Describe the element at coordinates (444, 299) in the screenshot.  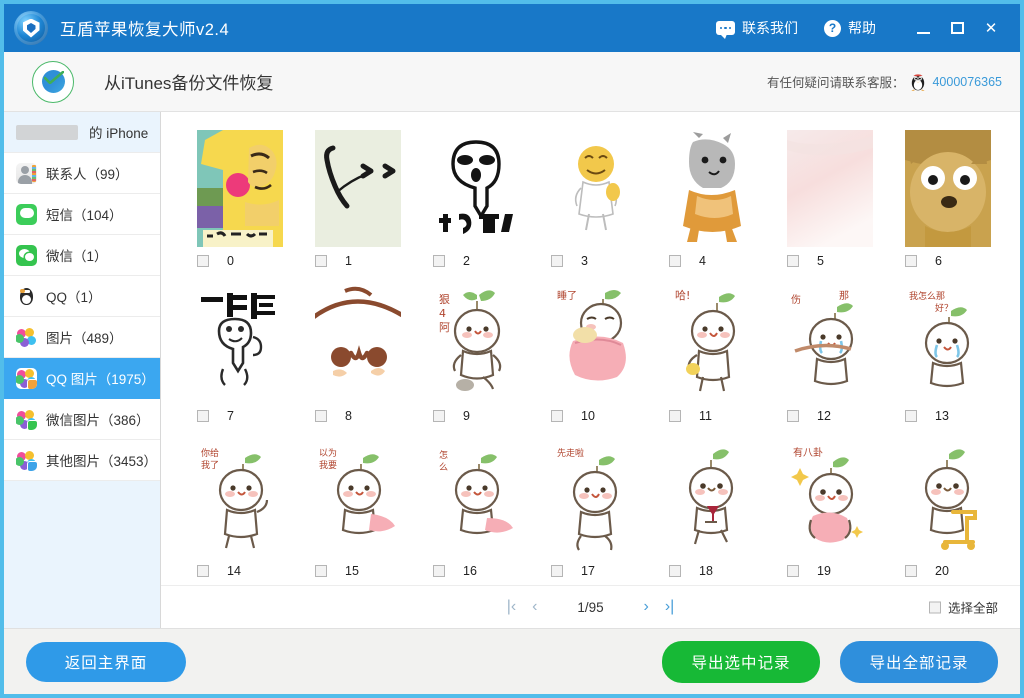
I see `svg-text: 狠` at that location.